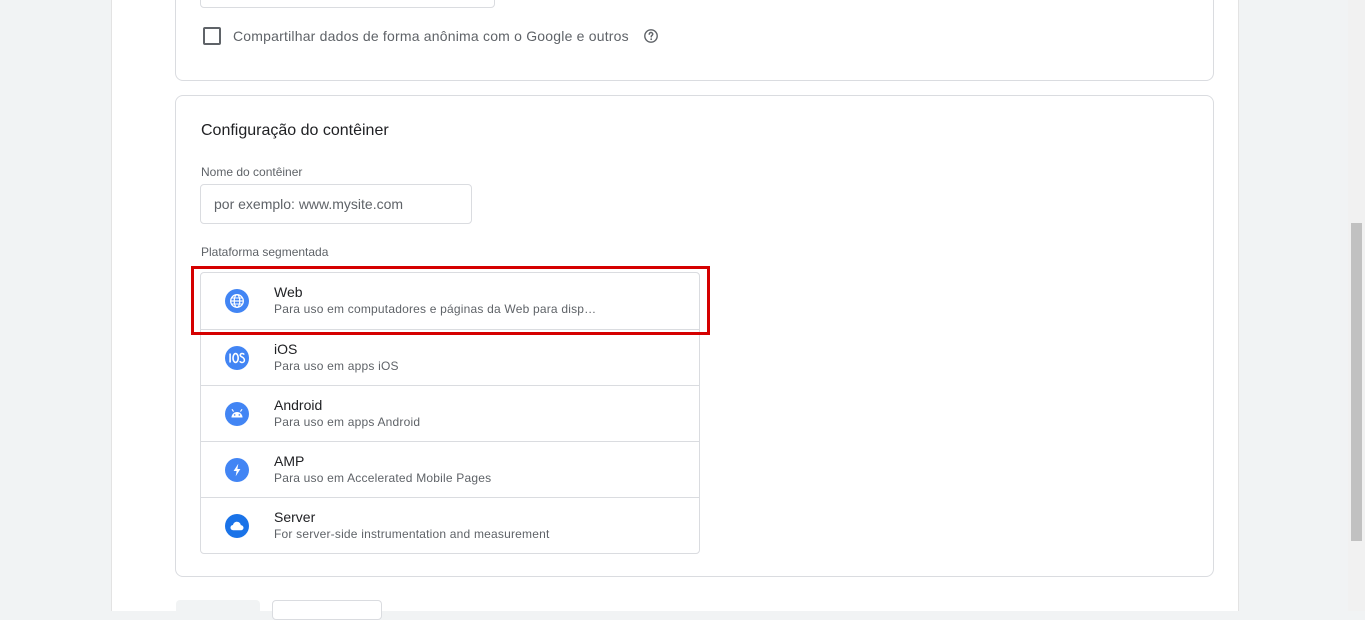 The height and width of the screenshot is (620, 1365). What do you see at coordinates (295, 130) in the screenshot?
I see `container-section-title: Configuração do contêiner` at bounding box center [295, 130].